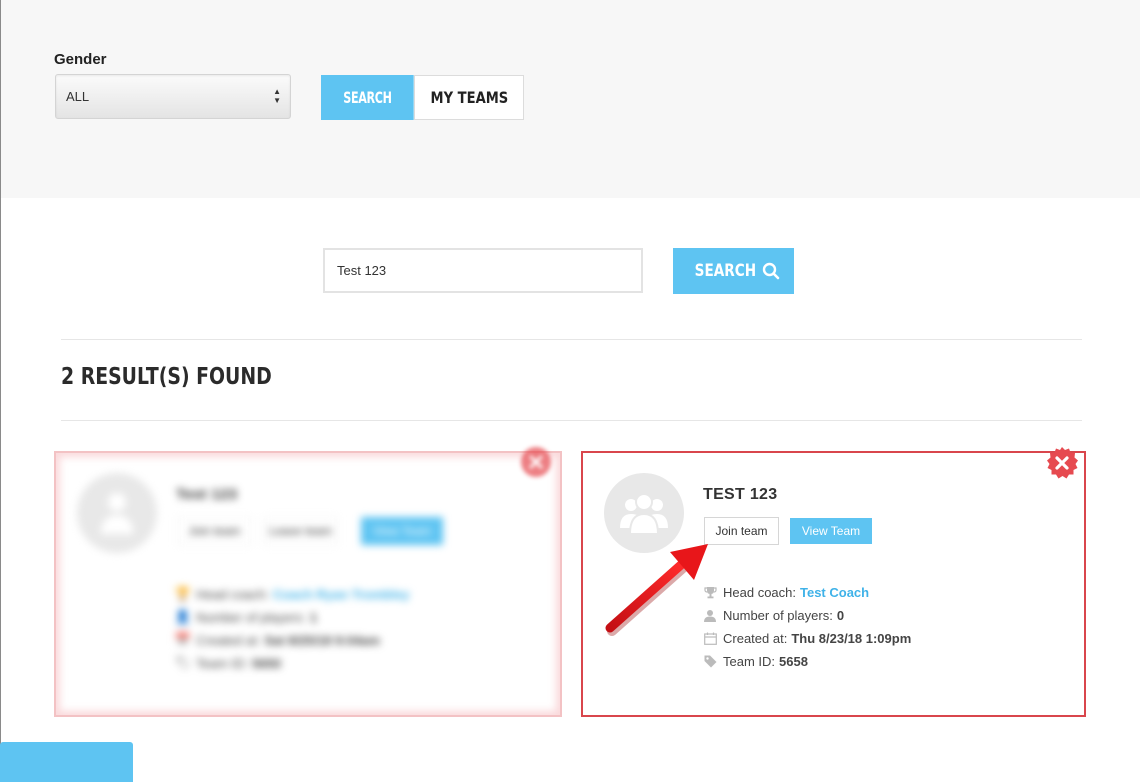 The width and height of the screenshot is (1140, 782). What do you see at coordinates (749, 661) in the screenshot?
I see `team-id-label: Team ID:` at bounding box center [749, 661].